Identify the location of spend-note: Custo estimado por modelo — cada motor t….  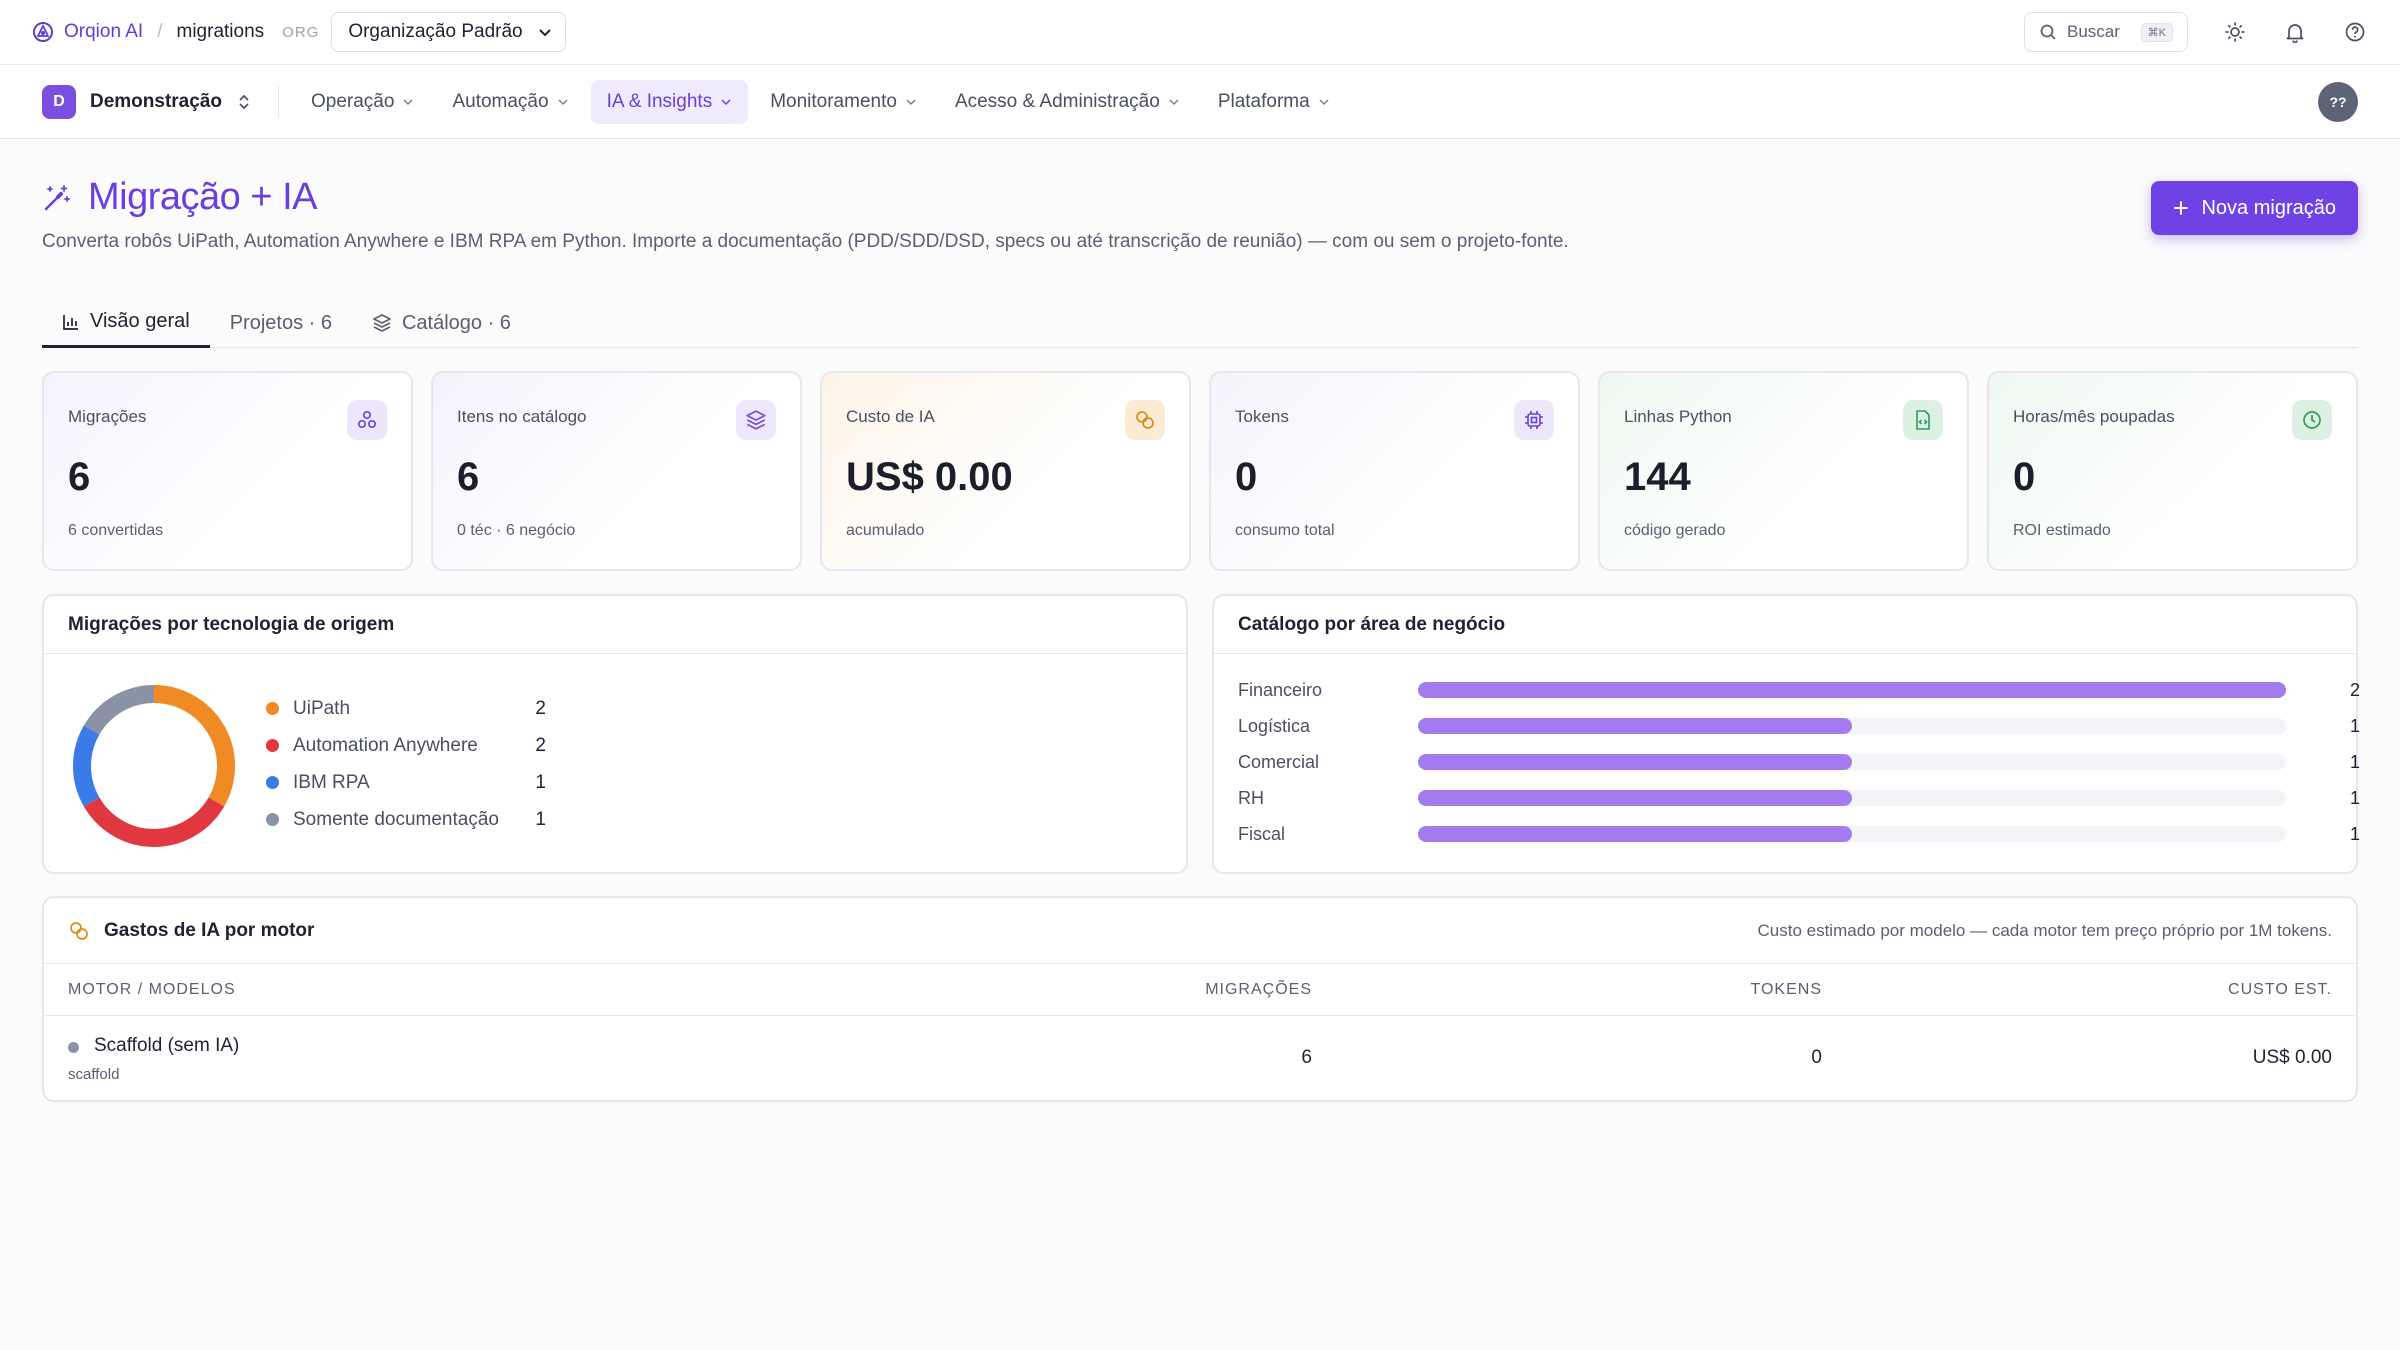
(2045, 930).